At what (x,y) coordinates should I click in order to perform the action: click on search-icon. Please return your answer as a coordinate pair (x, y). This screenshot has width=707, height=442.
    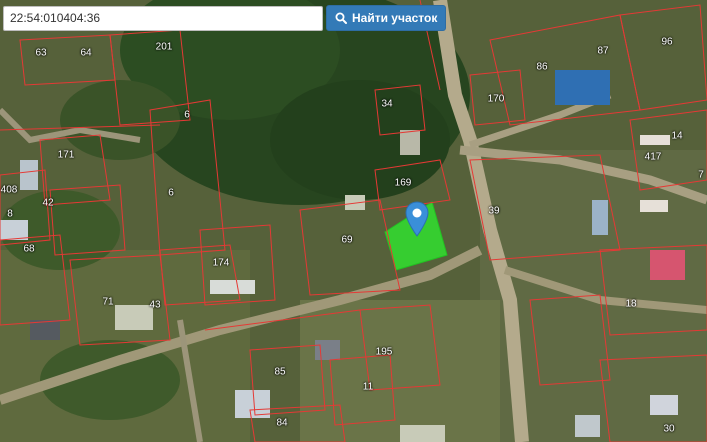
    Looking at the image, I should click on (341, 18).